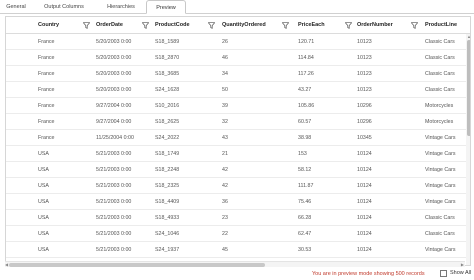 The image size is (474, 280). Describe the element at coordinates (225, 202) in the screenshot. I see `table-cell: 36` at that location.